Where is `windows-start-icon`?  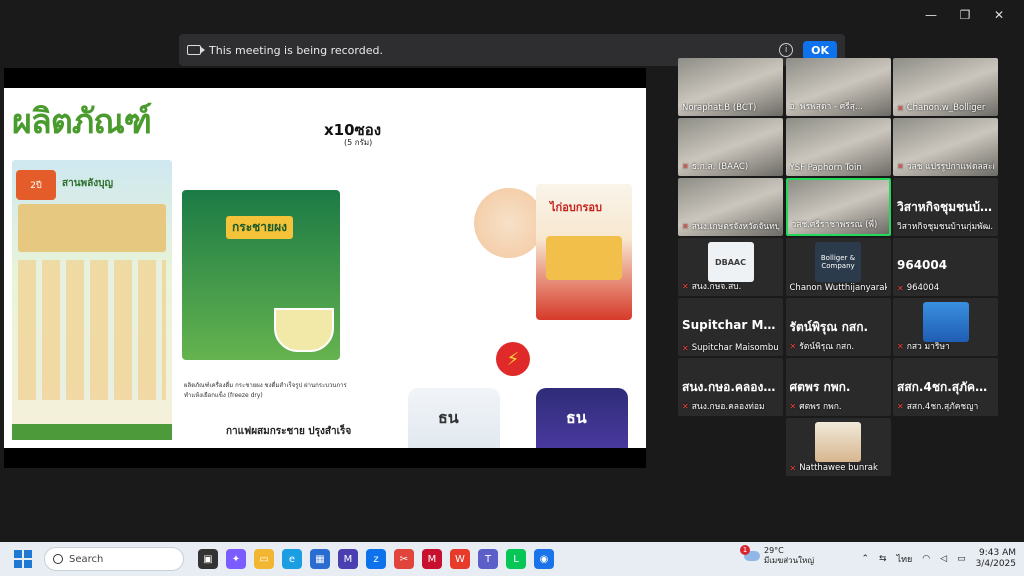
windows-start-icon is located at coordinates (23, 559).